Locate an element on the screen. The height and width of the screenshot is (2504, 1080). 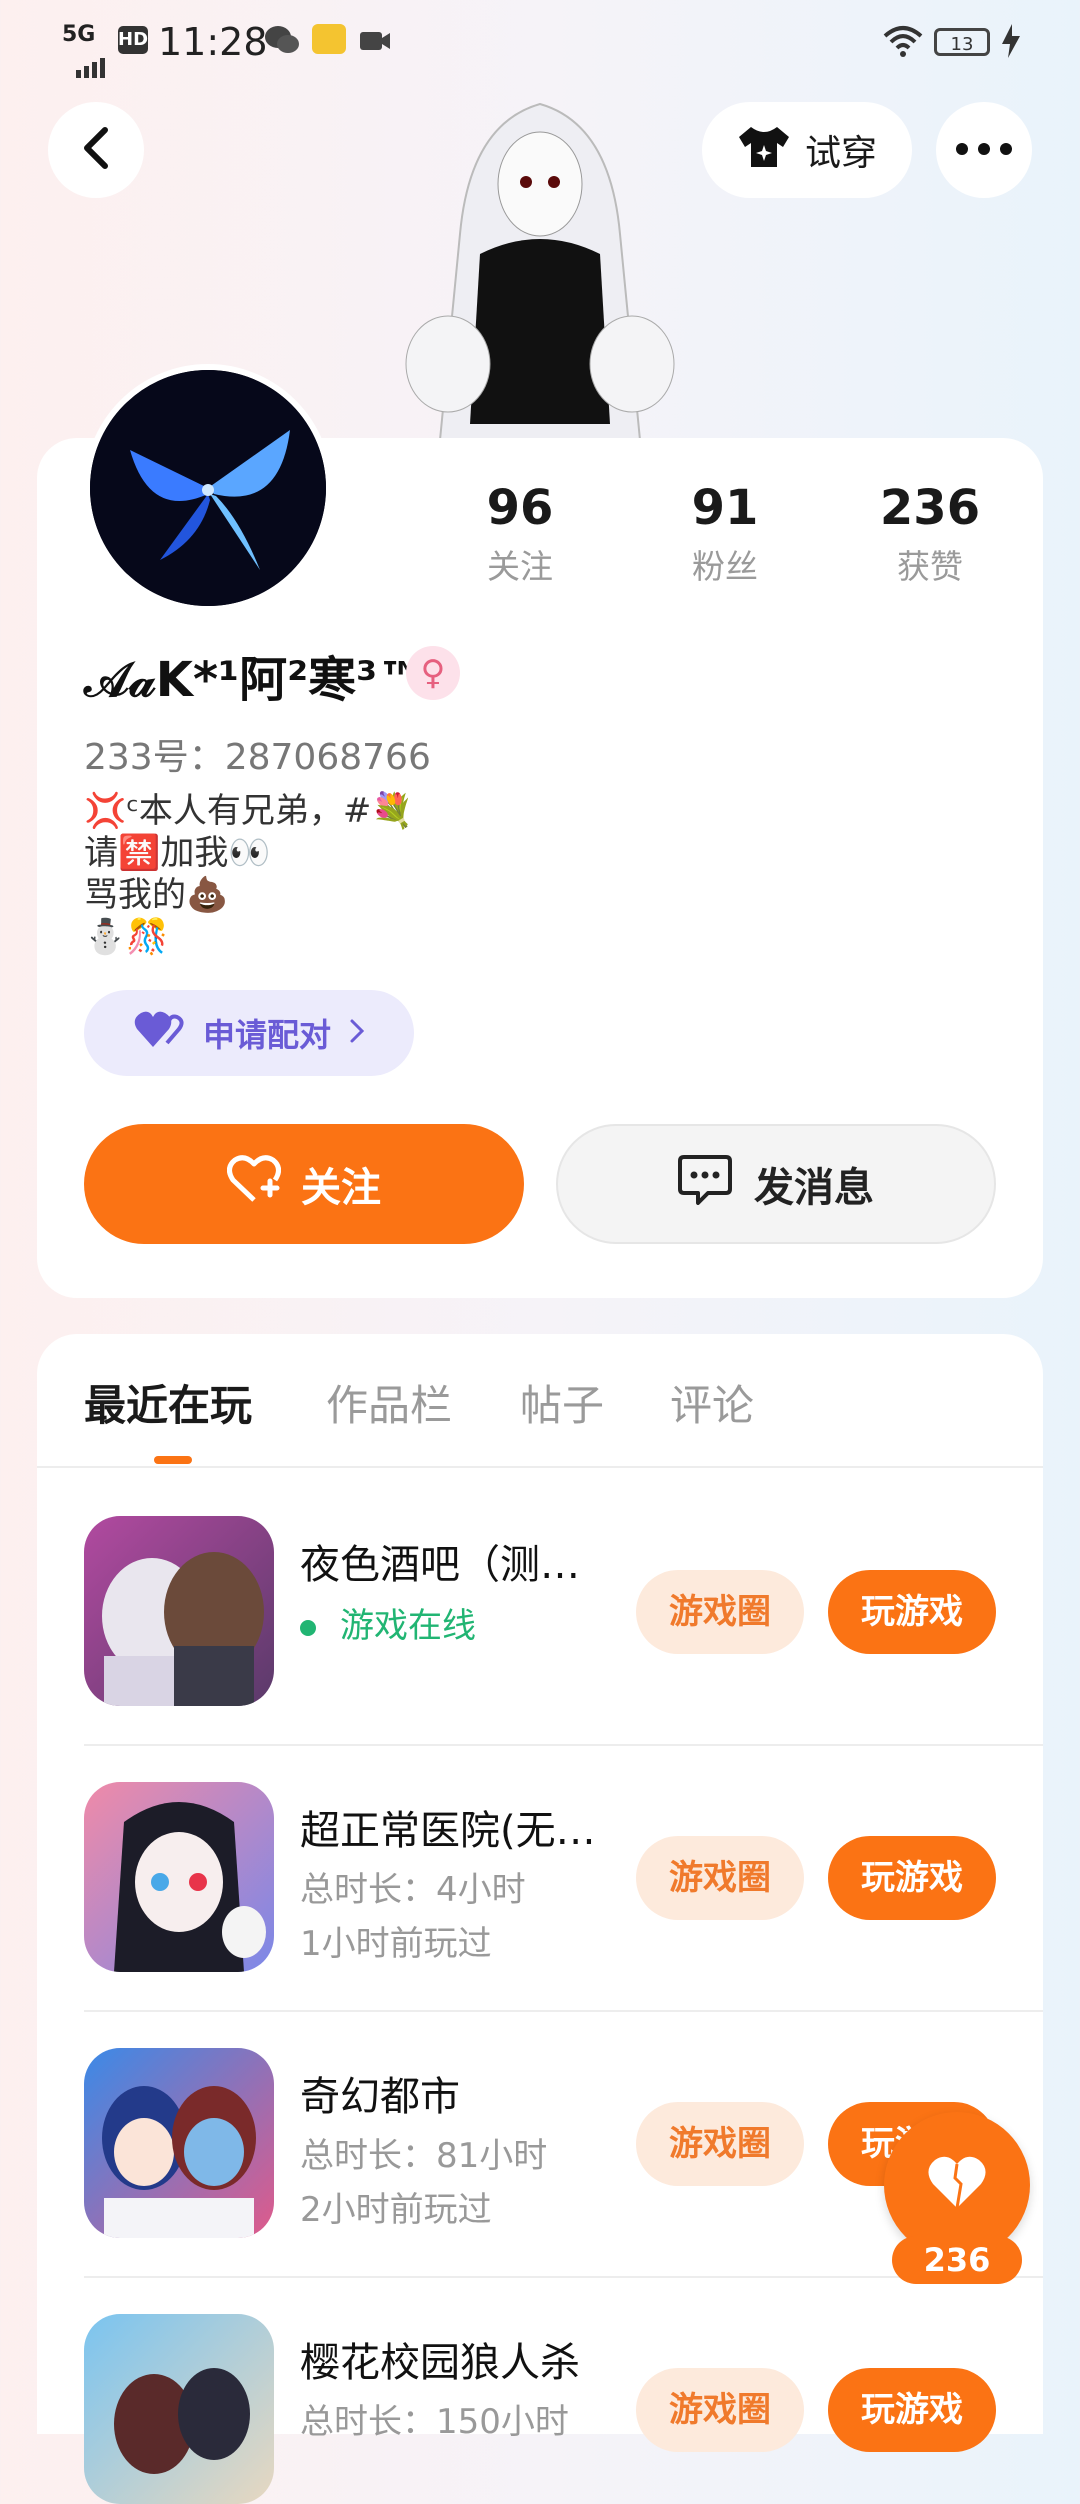
female-gender-icon: ♀ is located at coordinates (433, 673).